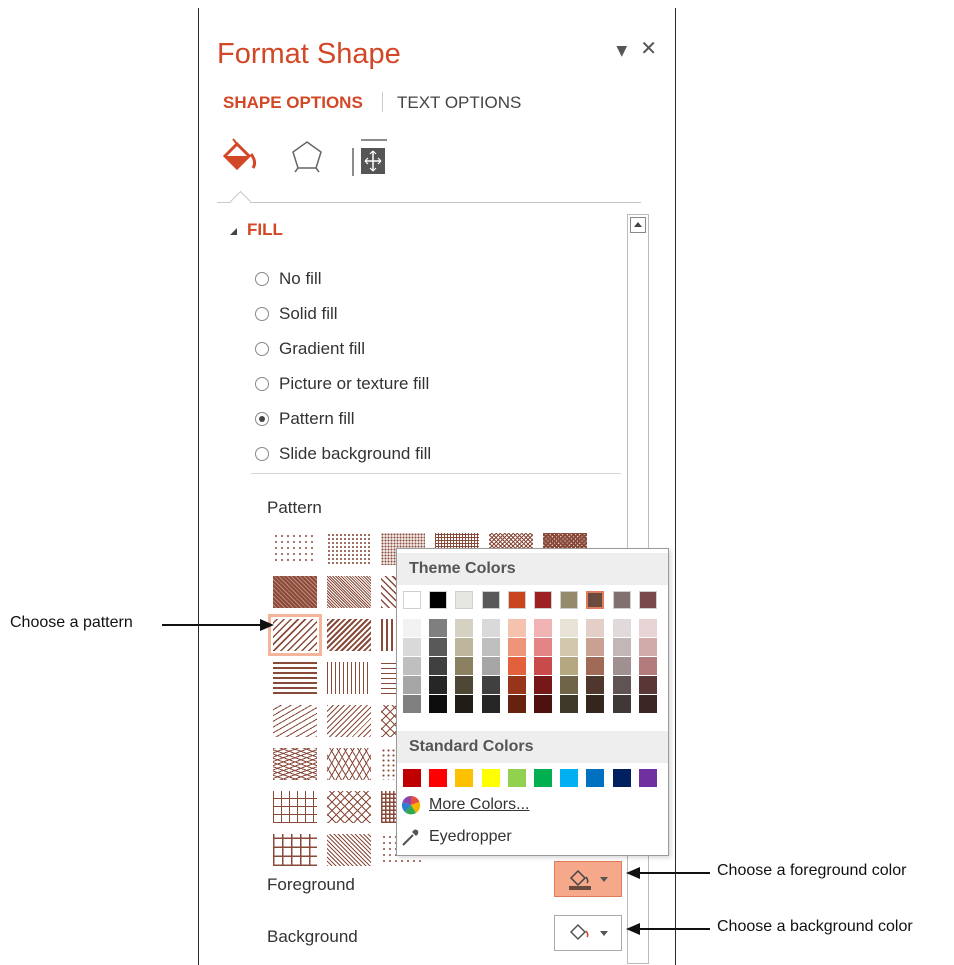 The height and width of the screenshot is (965, 954). What do you see at coordinates (456, 837) in the screenshot?
I see `eyedropper-item: Eyedropper` at bounding box center [456, 837].